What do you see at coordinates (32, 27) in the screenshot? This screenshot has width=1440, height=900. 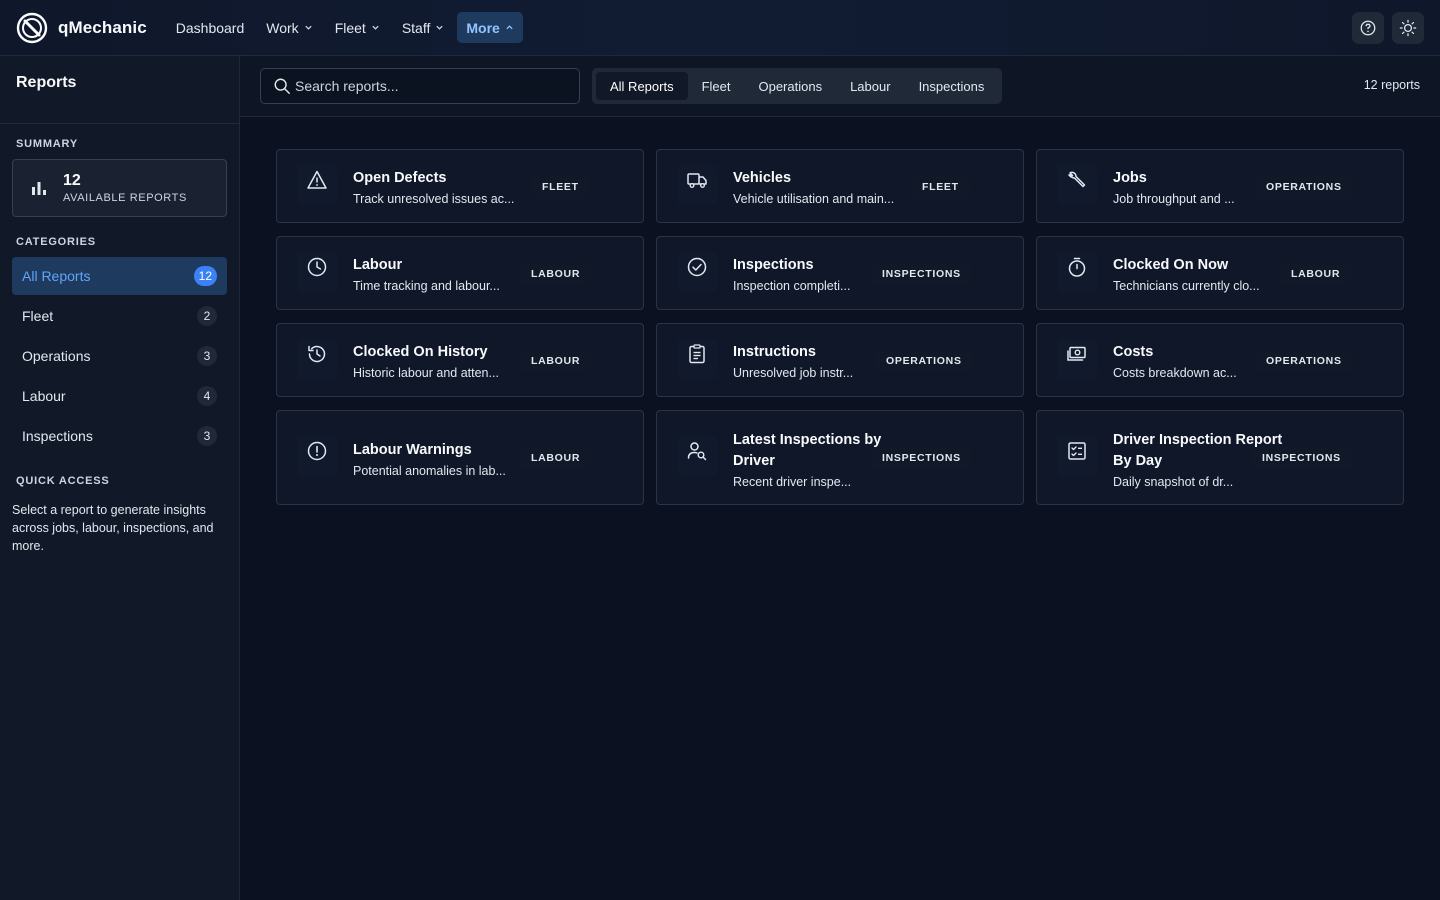 I see `app-logo-icon` at bounding box center [32, 27].